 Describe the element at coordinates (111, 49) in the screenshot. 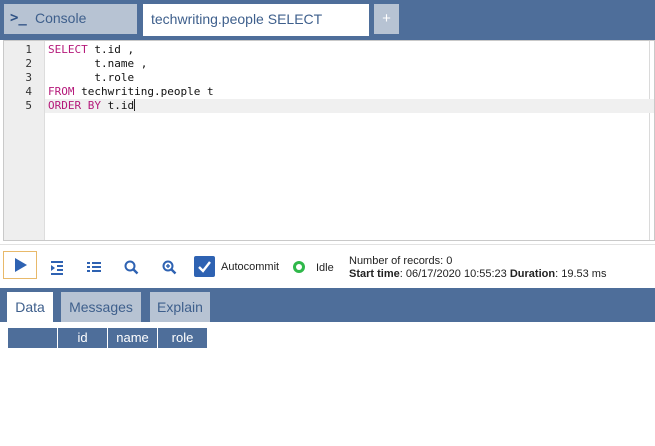

I see `sql-text: t.id ,` at that location.